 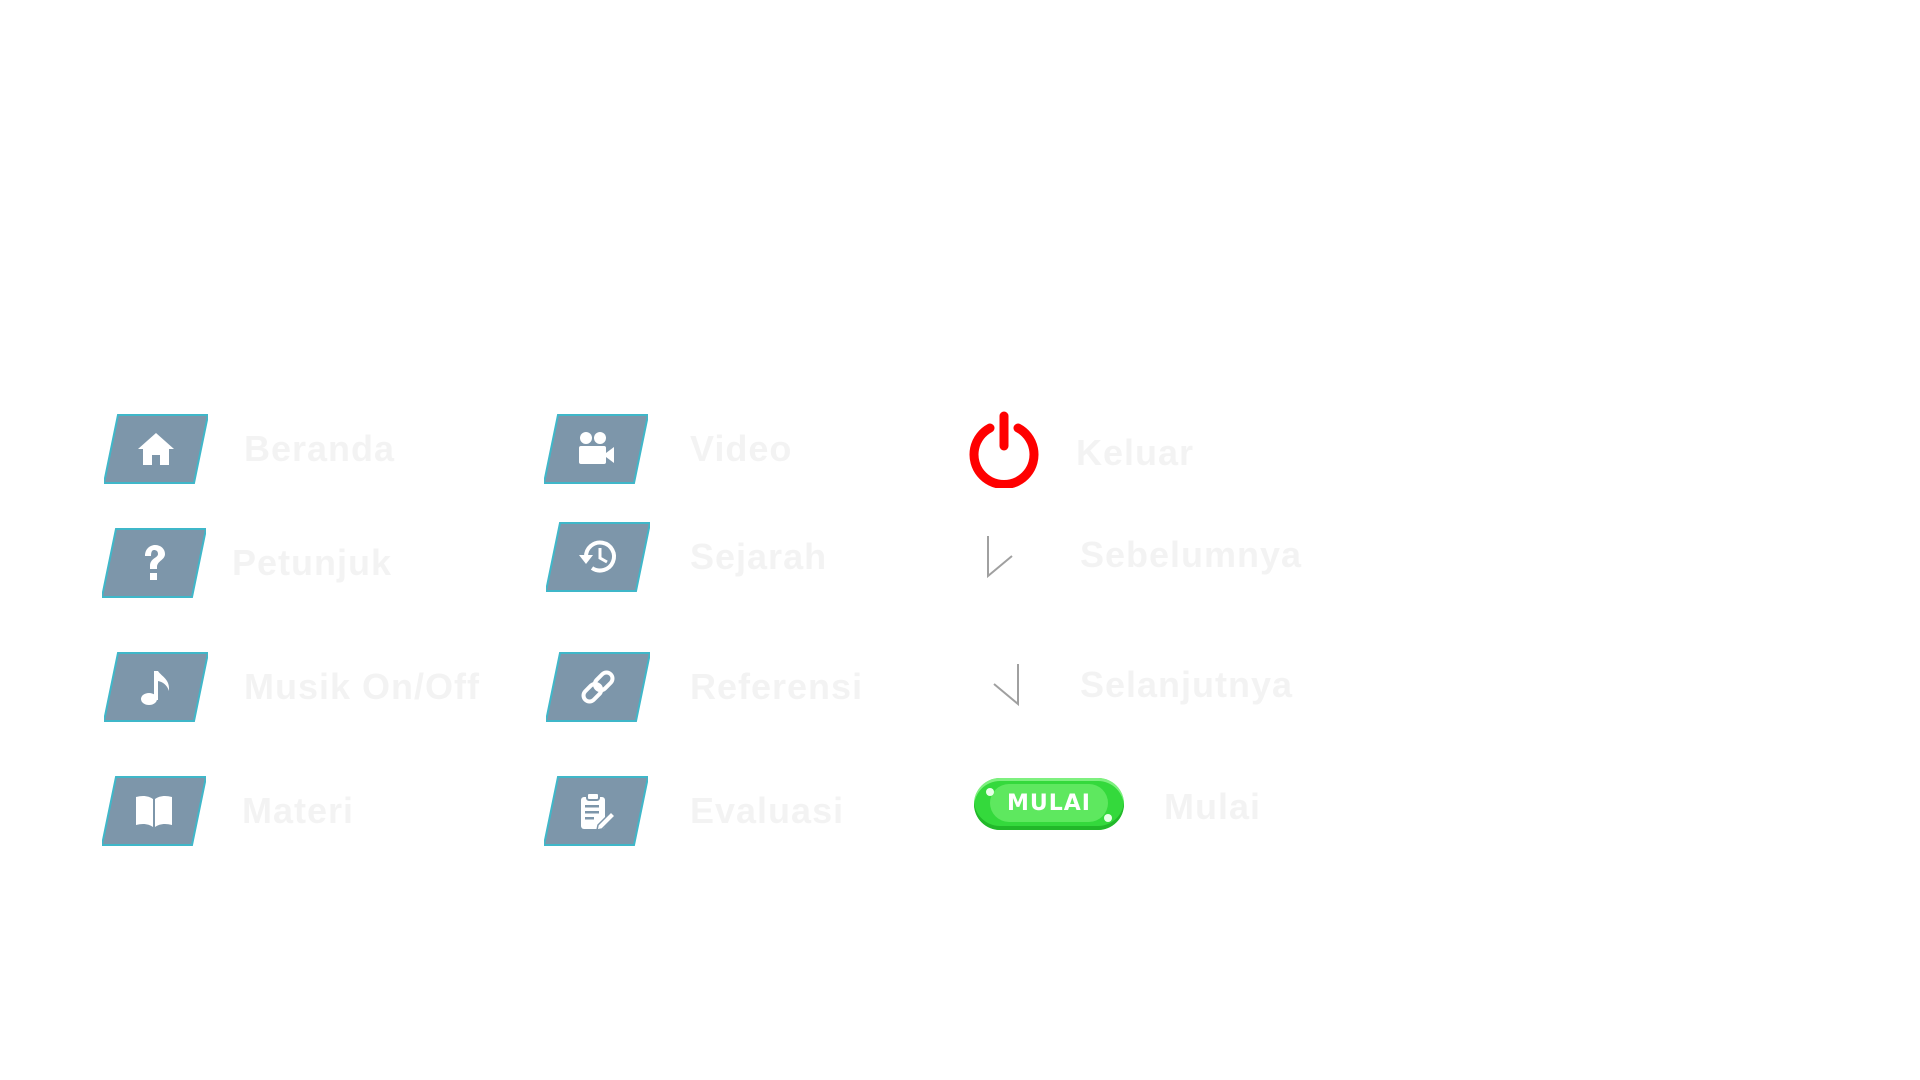 I want to click on evaluation-button, so click(x=596, y=811).